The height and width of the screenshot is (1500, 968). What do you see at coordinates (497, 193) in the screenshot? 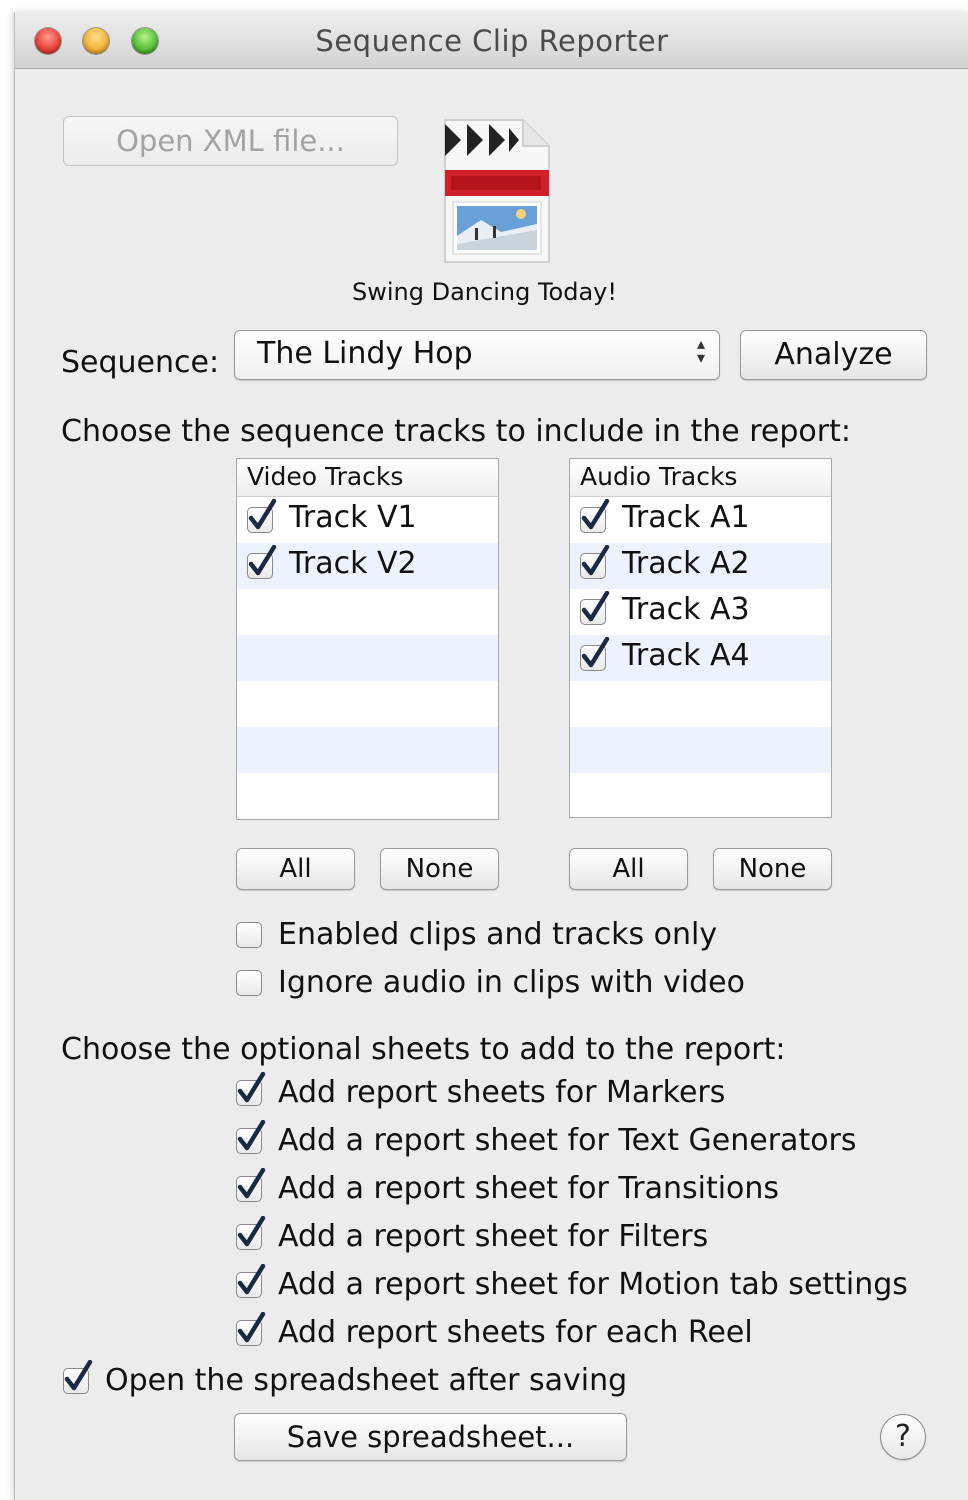
I see `final-cut-project-file-icon` at bounding box center [497, 193].